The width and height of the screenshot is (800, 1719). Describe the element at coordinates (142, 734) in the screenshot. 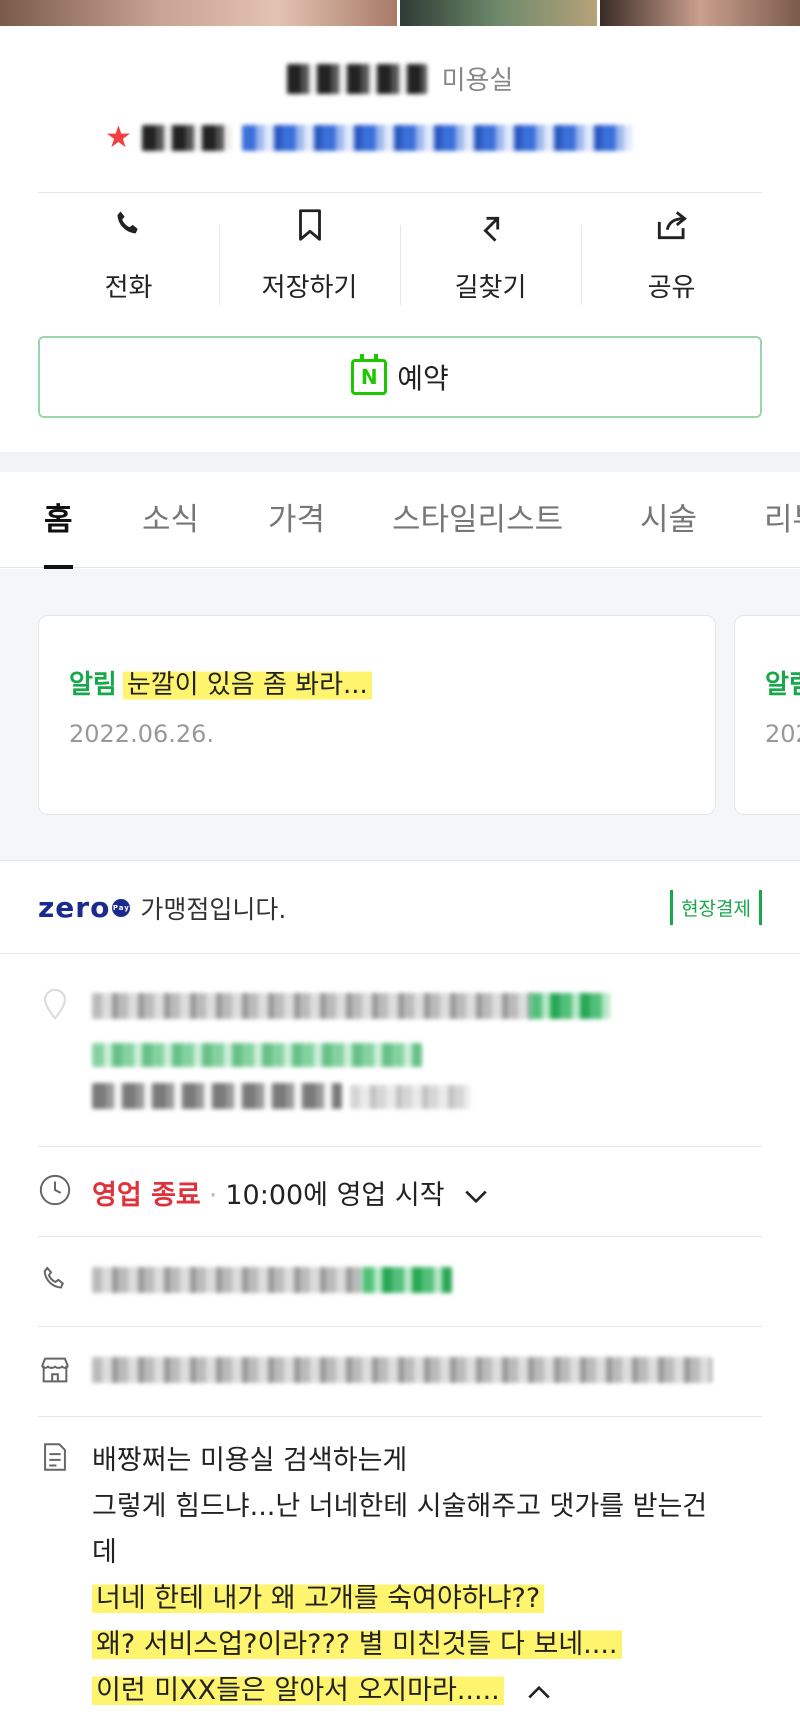

I see `notice-date: 2022.06.26.` at that location.